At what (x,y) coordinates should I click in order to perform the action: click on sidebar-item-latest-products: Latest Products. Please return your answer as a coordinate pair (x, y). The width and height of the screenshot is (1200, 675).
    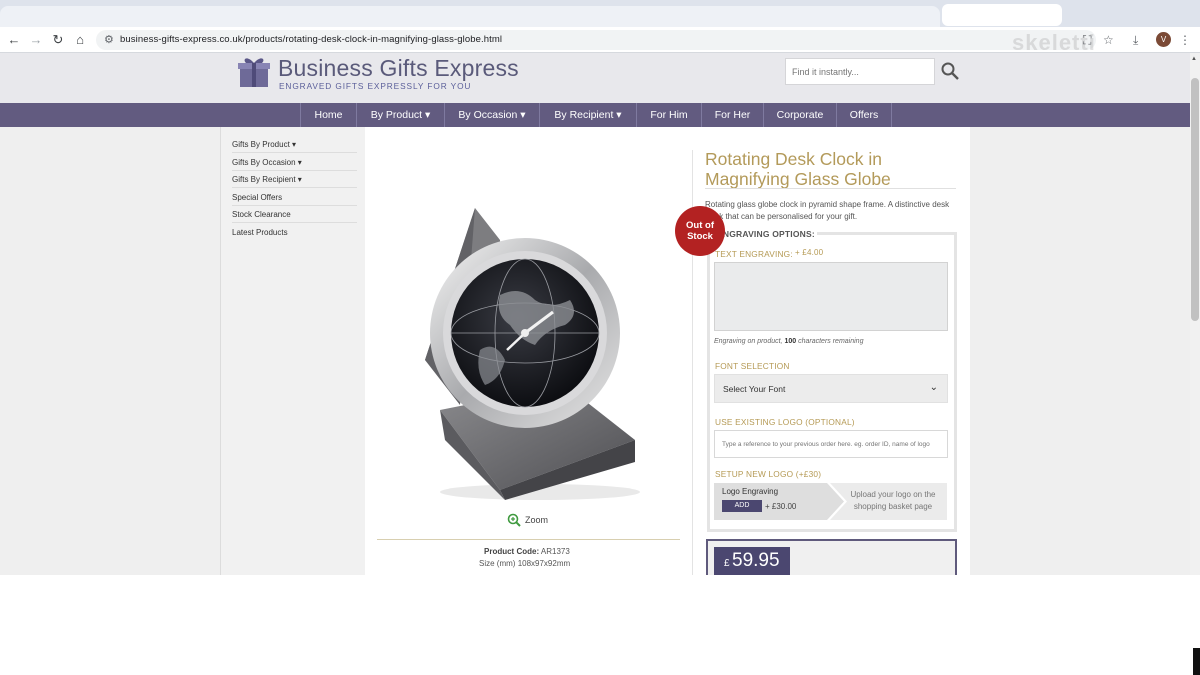
    Looking at the image, I should click on (294, 232).